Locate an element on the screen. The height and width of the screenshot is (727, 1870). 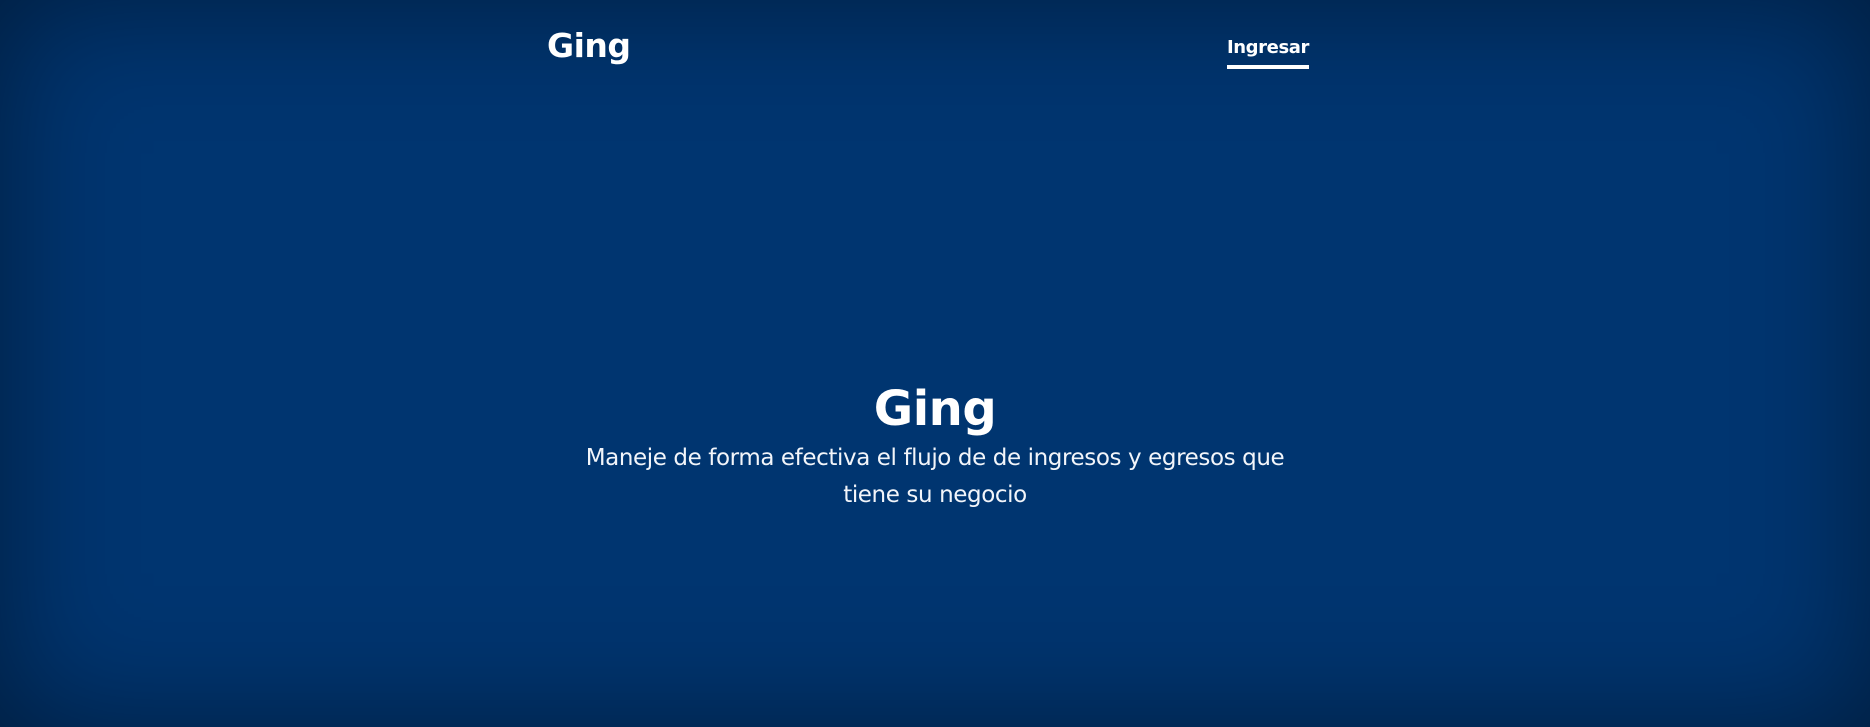
brand-logo-text: Ging is located at coordinates (589, 45).